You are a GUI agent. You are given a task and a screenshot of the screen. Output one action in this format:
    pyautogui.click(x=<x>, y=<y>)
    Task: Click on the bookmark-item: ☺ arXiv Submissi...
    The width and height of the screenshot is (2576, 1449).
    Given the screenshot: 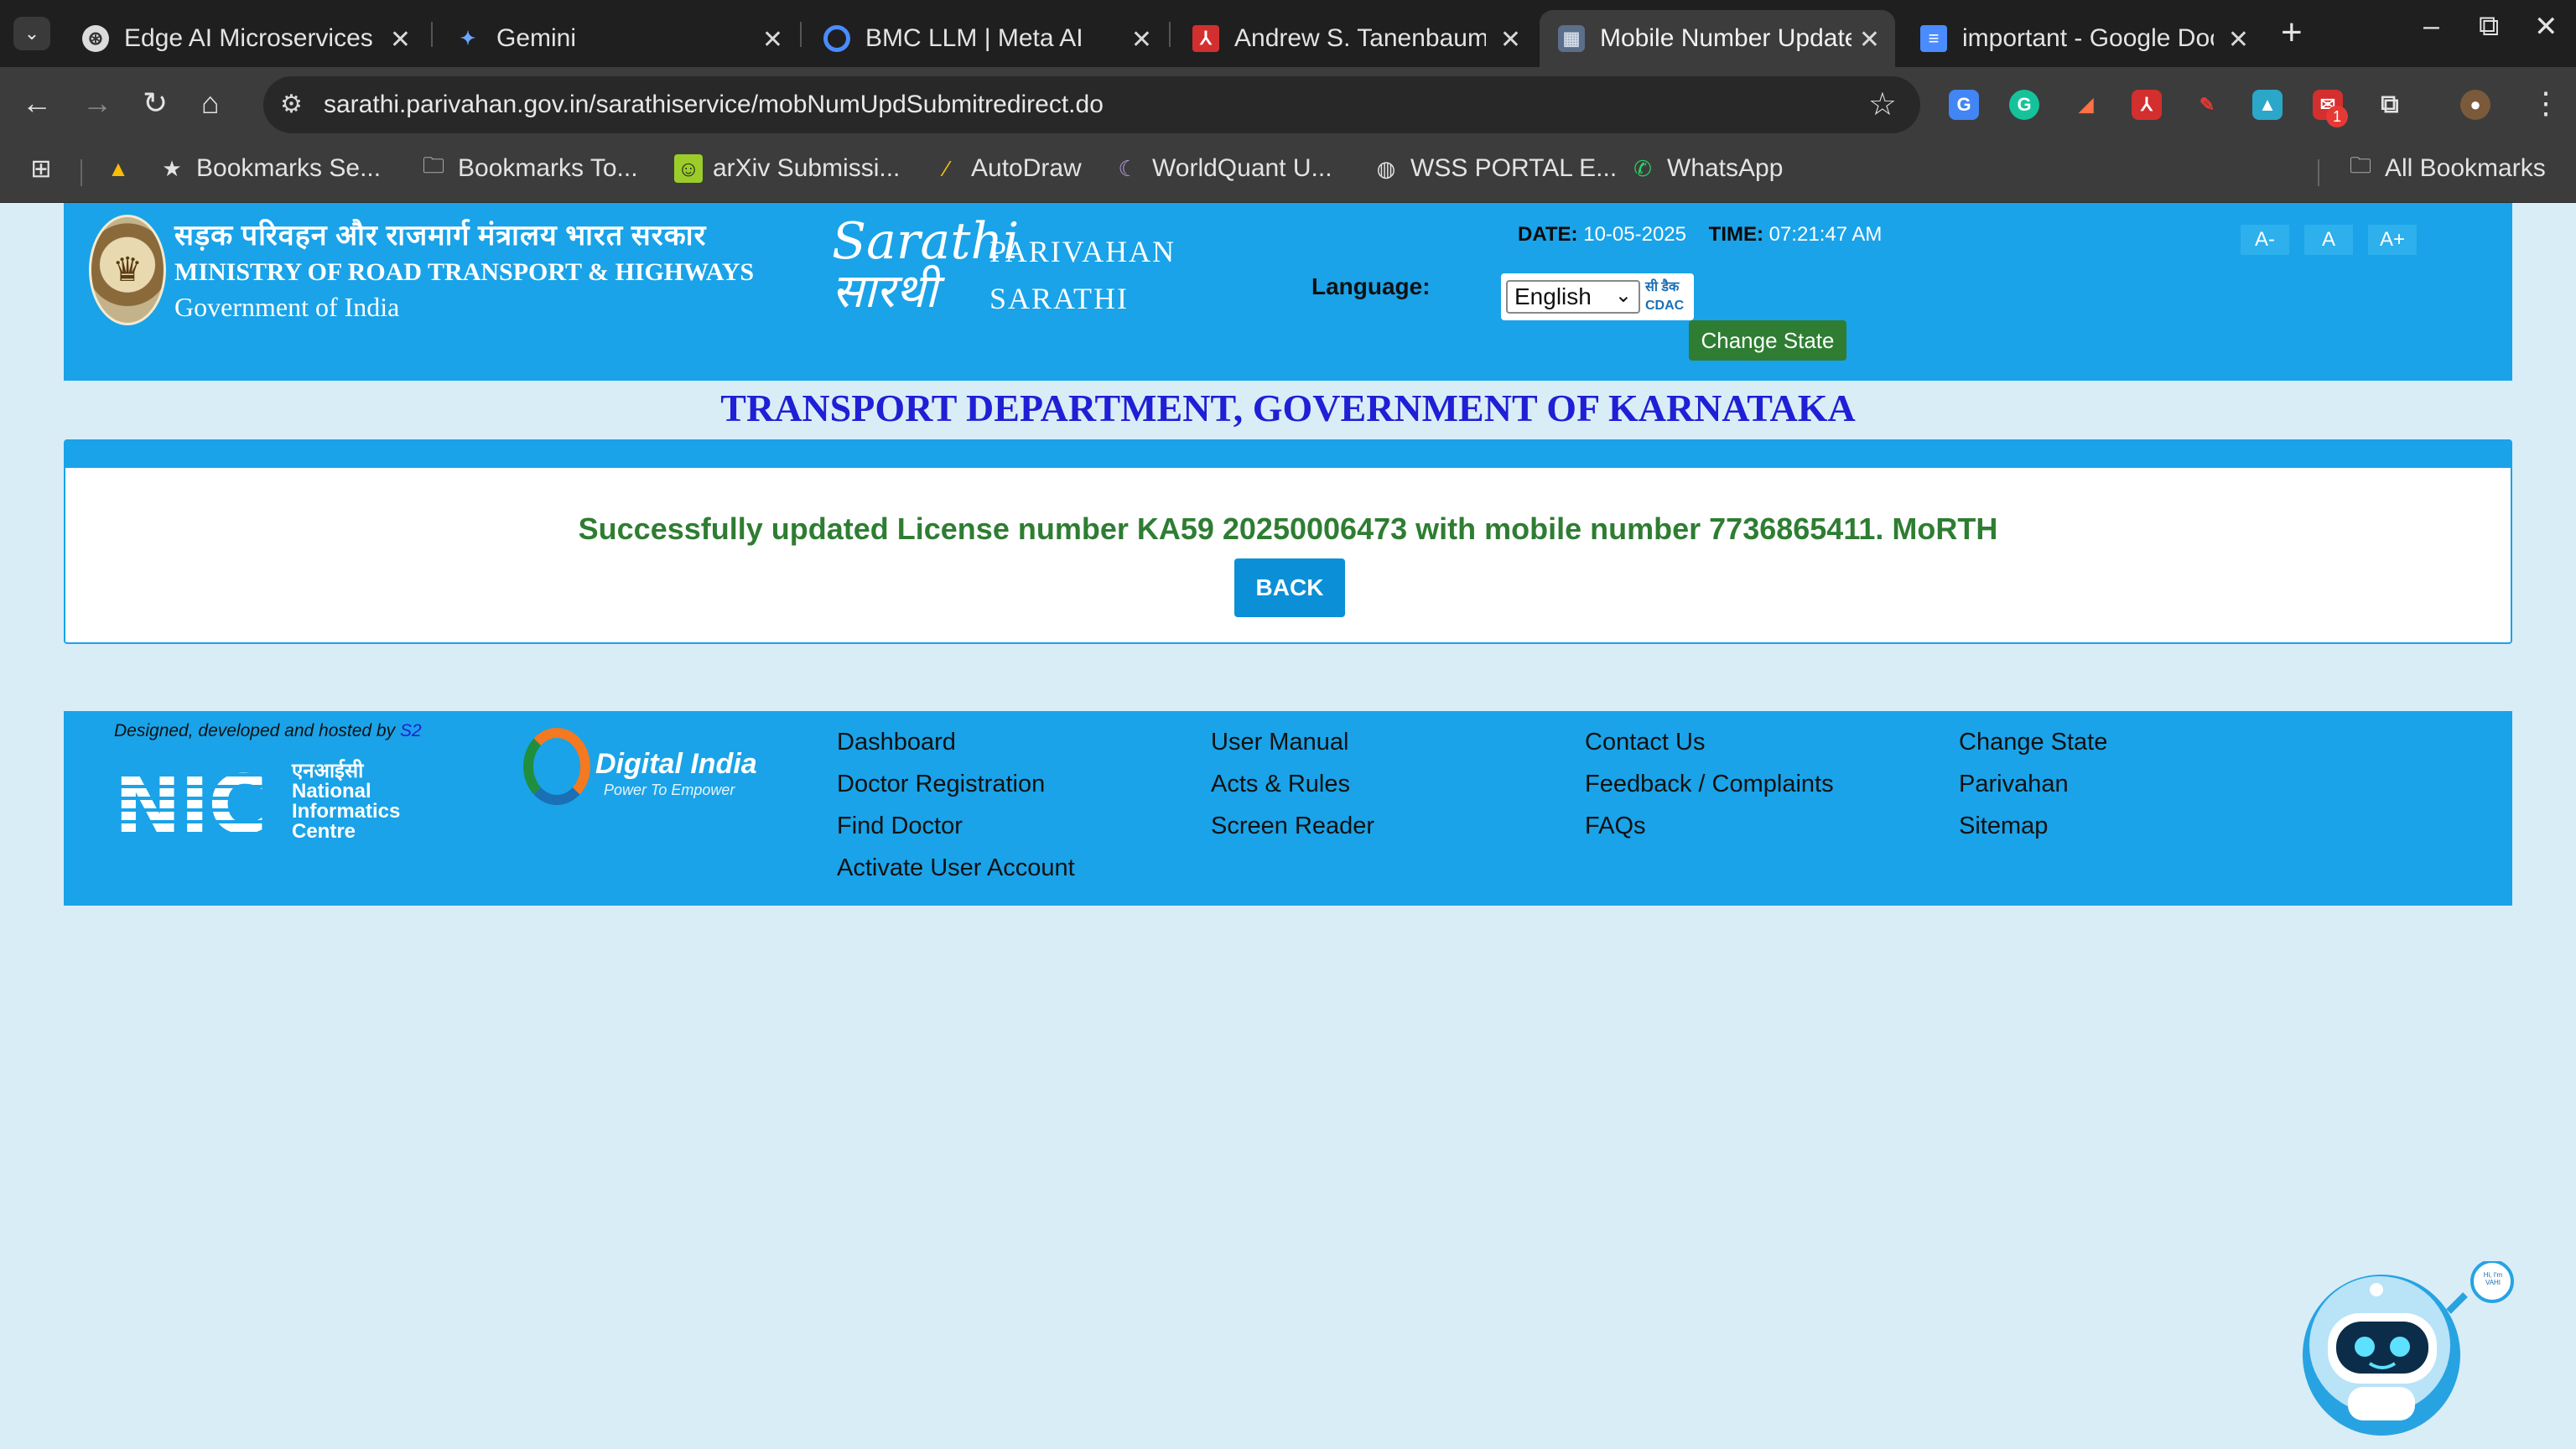 What is the action you would take?
    pyautogui.click(x=787, y=168)
    